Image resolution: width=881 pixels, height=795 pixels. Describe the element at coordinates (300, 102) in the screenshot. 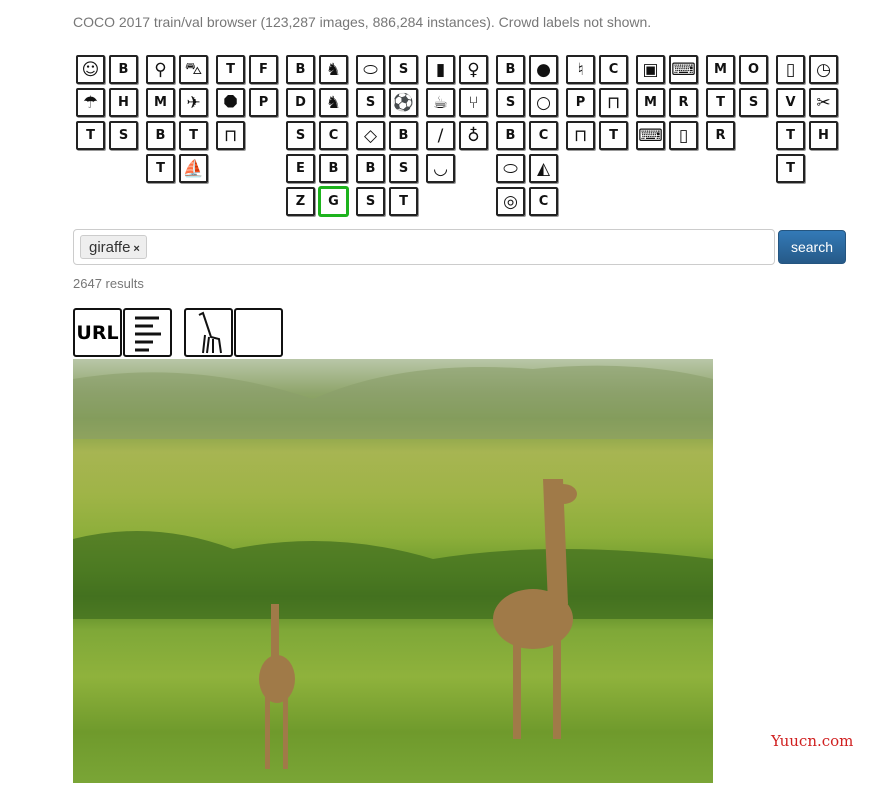

I see `category-dog-icon: D` at that location.